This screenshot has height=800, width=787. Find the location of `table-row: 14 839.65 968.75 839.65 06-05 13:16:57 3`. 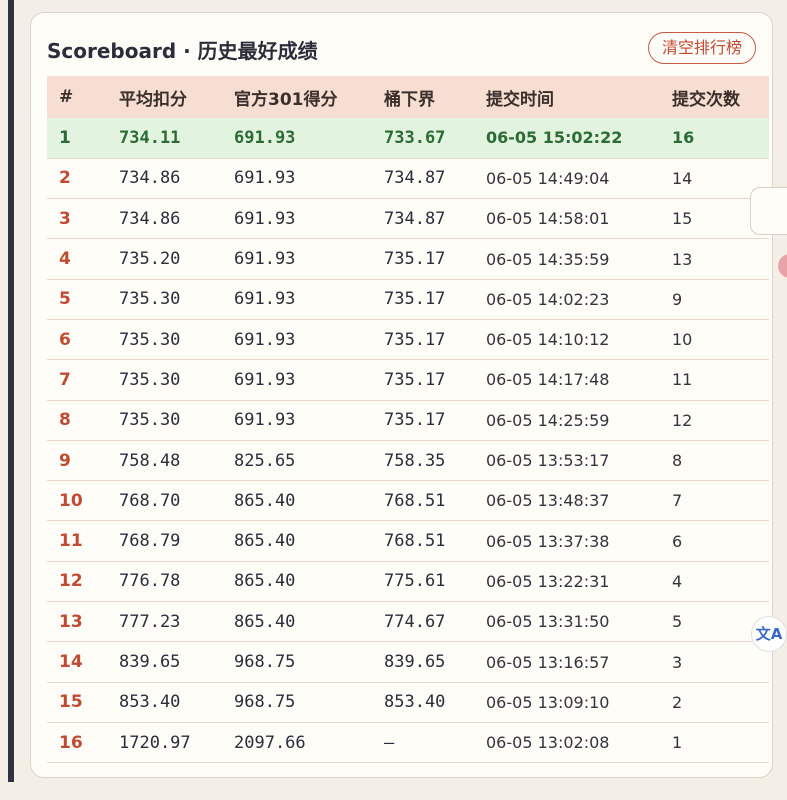

table-row: 14 839.65 968.75 839.65 06-05 13:16:57 3 is located at coordinates (408, 662).